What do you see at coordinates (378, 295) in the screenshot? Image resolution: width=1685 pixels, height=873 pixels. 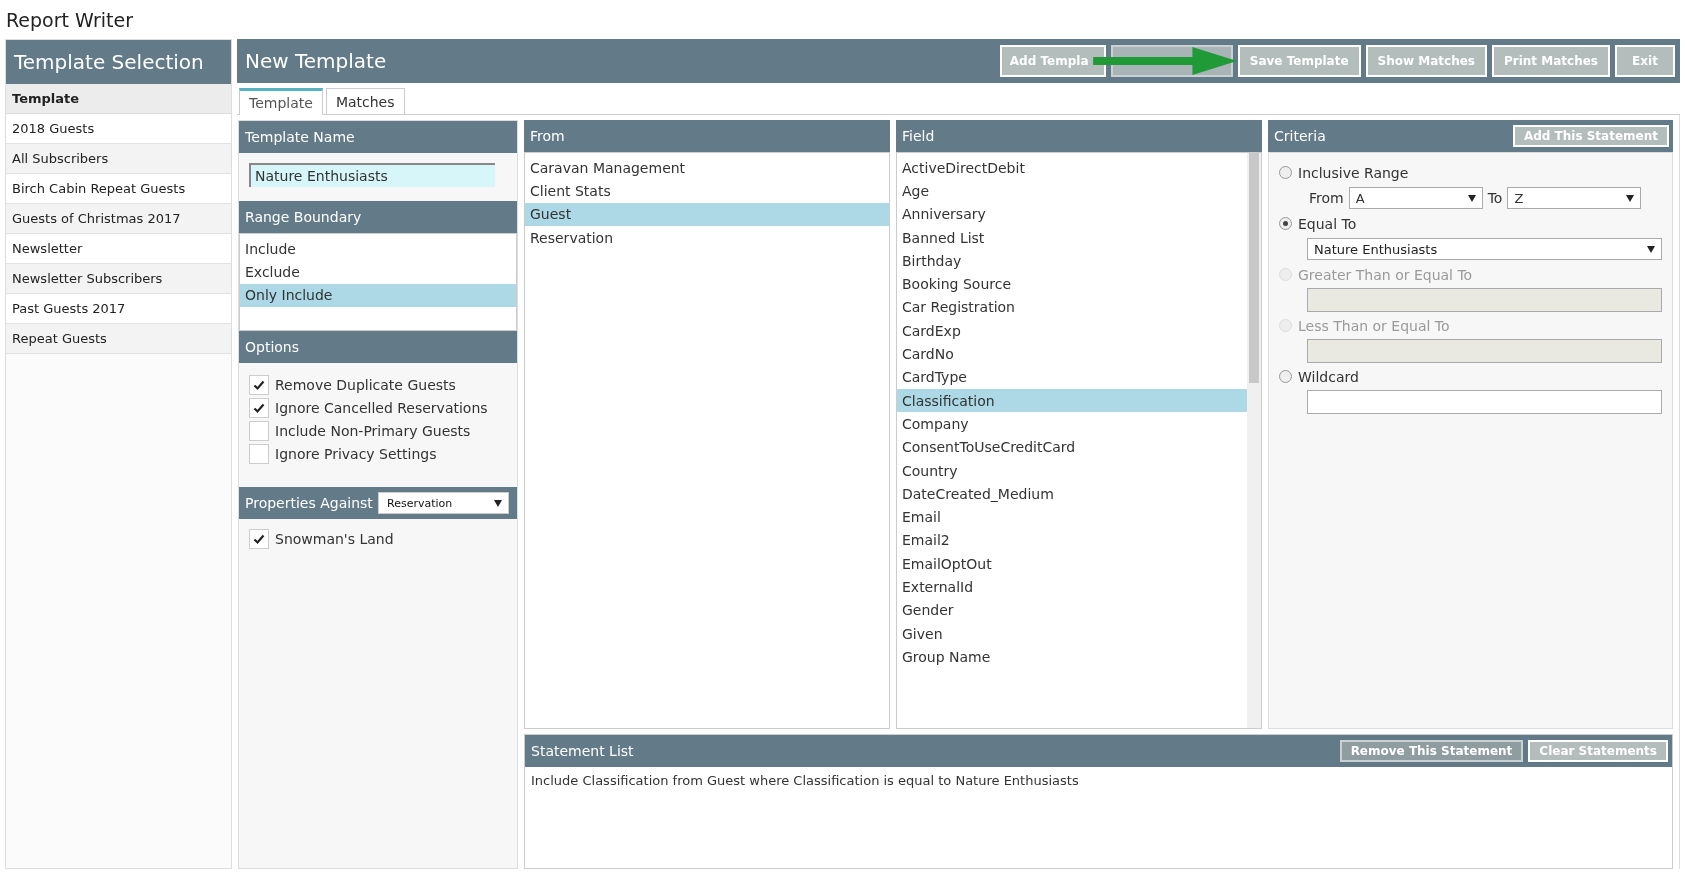 I see `list-item: Only Include` at bounding box center [378, 295].